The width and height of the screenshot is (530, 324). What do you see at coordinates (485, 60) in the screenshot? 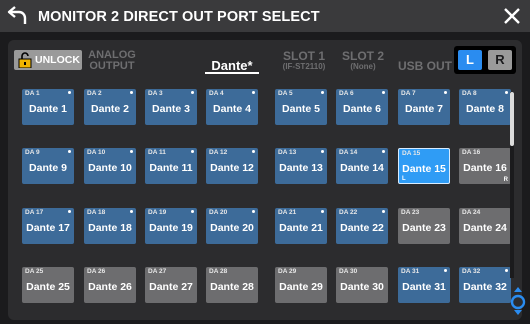
I see `channel-selector: L R` at bounding box center [485, 60].